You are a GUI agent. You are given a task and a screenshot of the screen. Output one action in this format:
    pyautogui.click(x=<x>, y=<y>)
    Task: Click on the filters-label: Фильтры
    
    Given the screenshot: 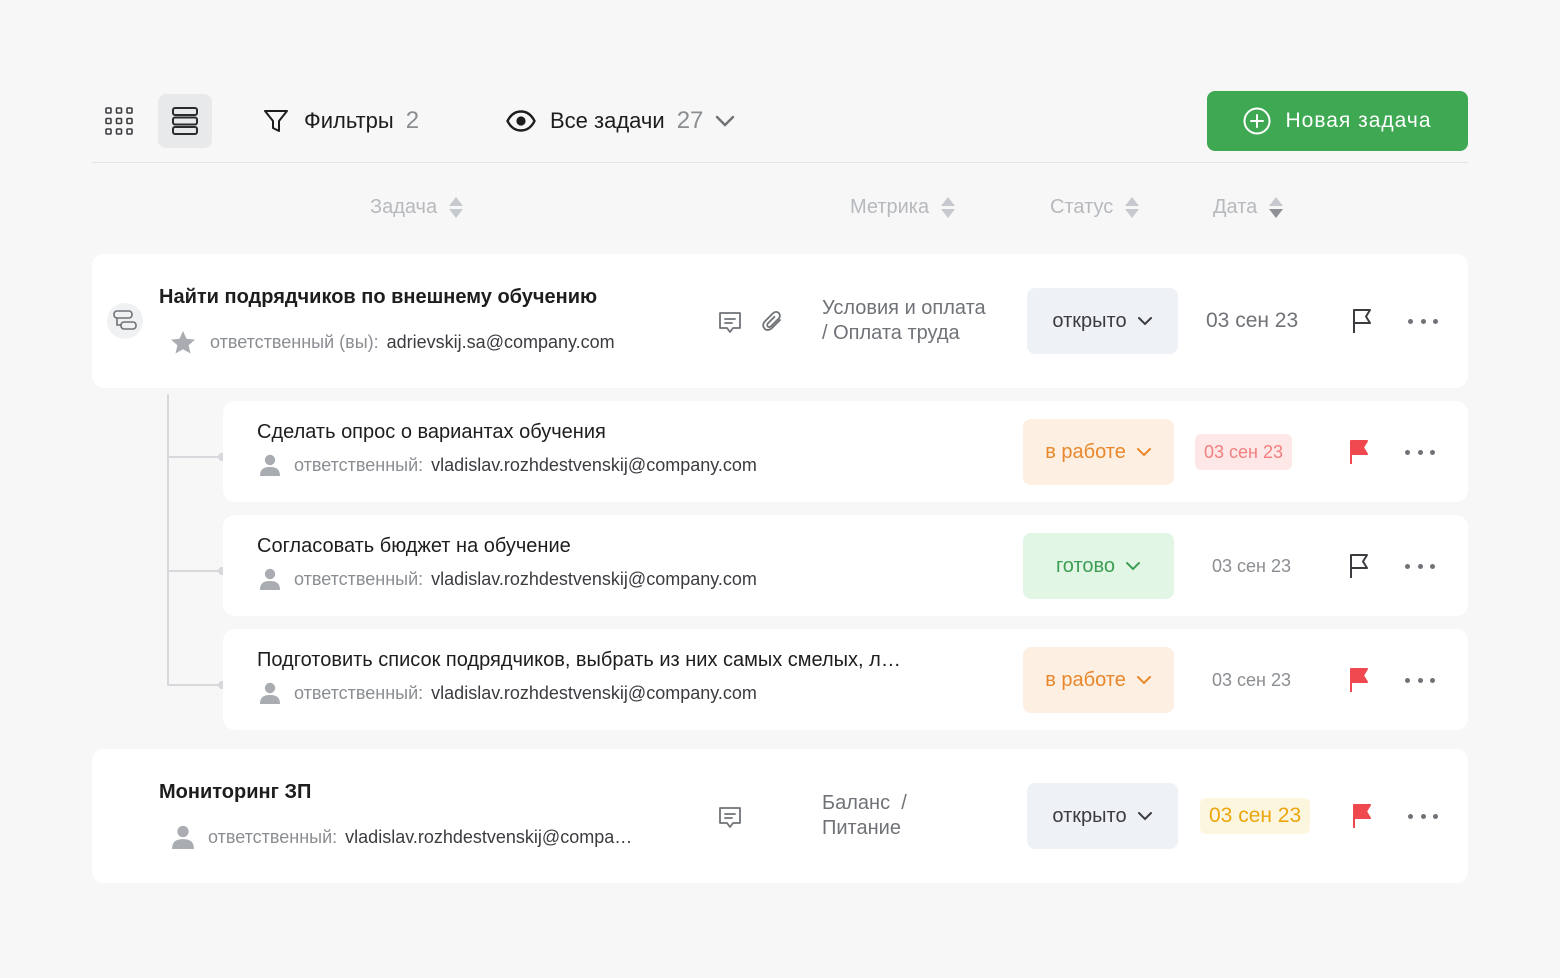 What is the action you would take?
    pyautogui.click(x=349, y=120)
    